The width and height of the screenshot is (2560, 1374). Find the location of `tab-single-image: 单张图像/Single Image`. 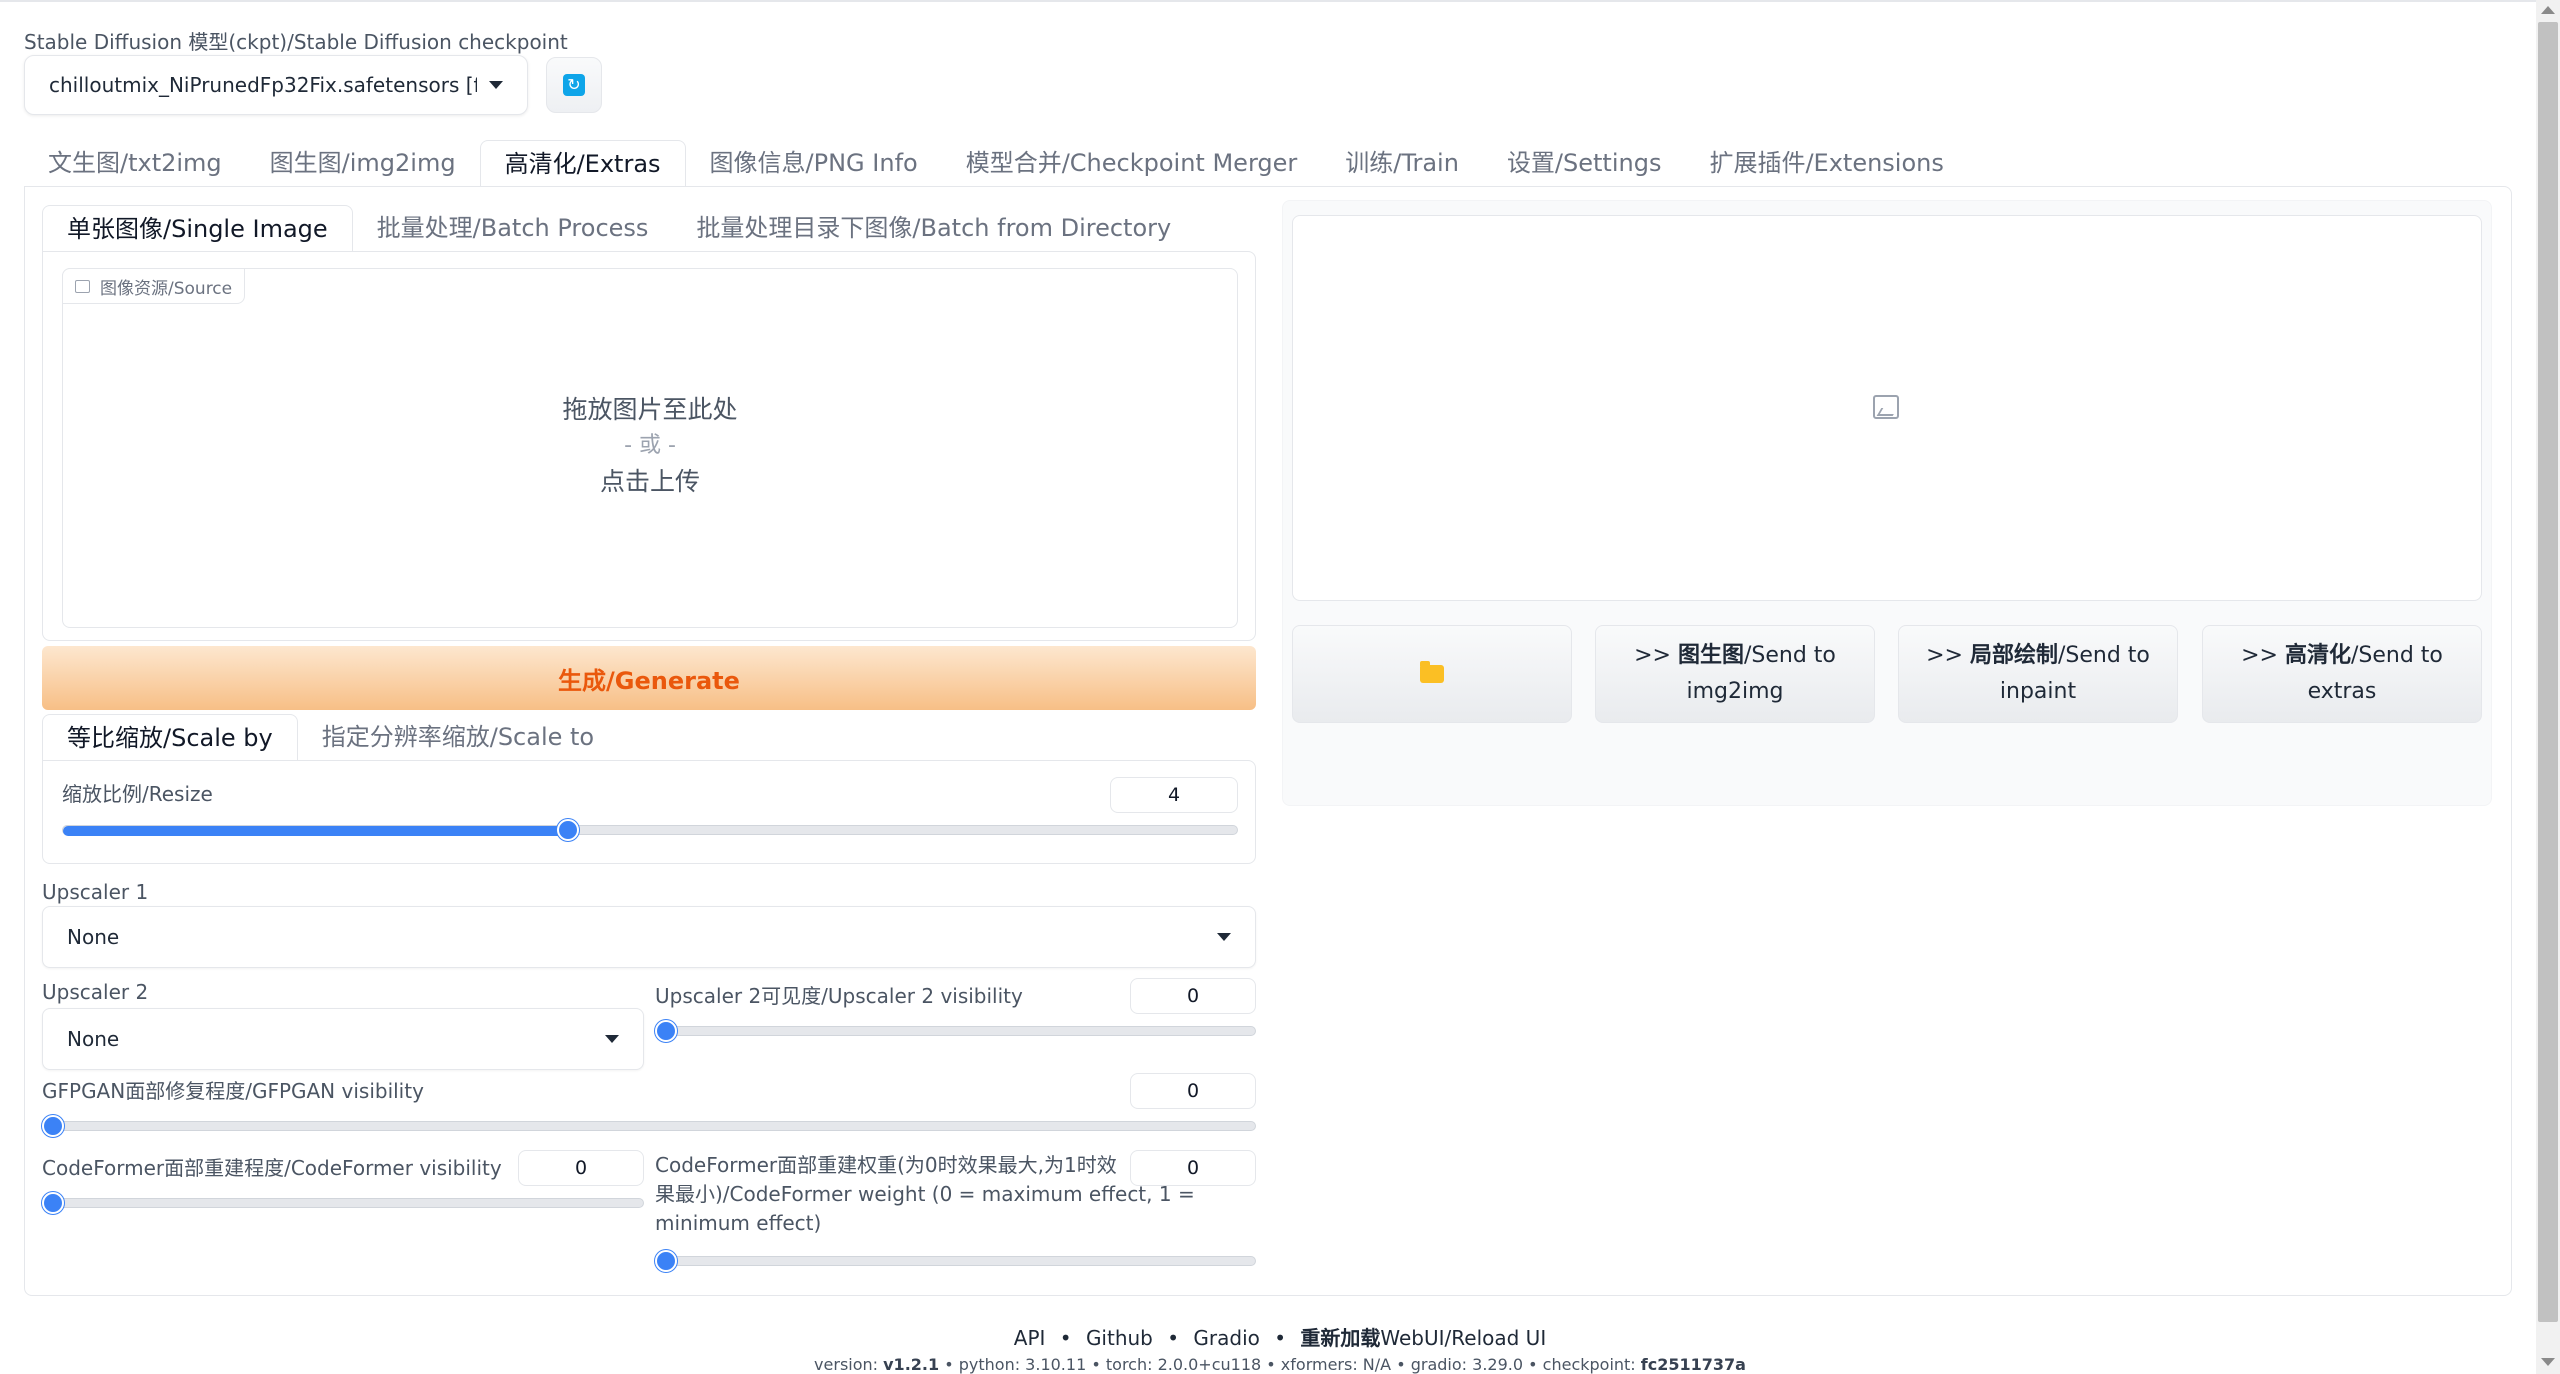

tab-single-image: 单张图像/Single Image is located at coordinates (197, 228).